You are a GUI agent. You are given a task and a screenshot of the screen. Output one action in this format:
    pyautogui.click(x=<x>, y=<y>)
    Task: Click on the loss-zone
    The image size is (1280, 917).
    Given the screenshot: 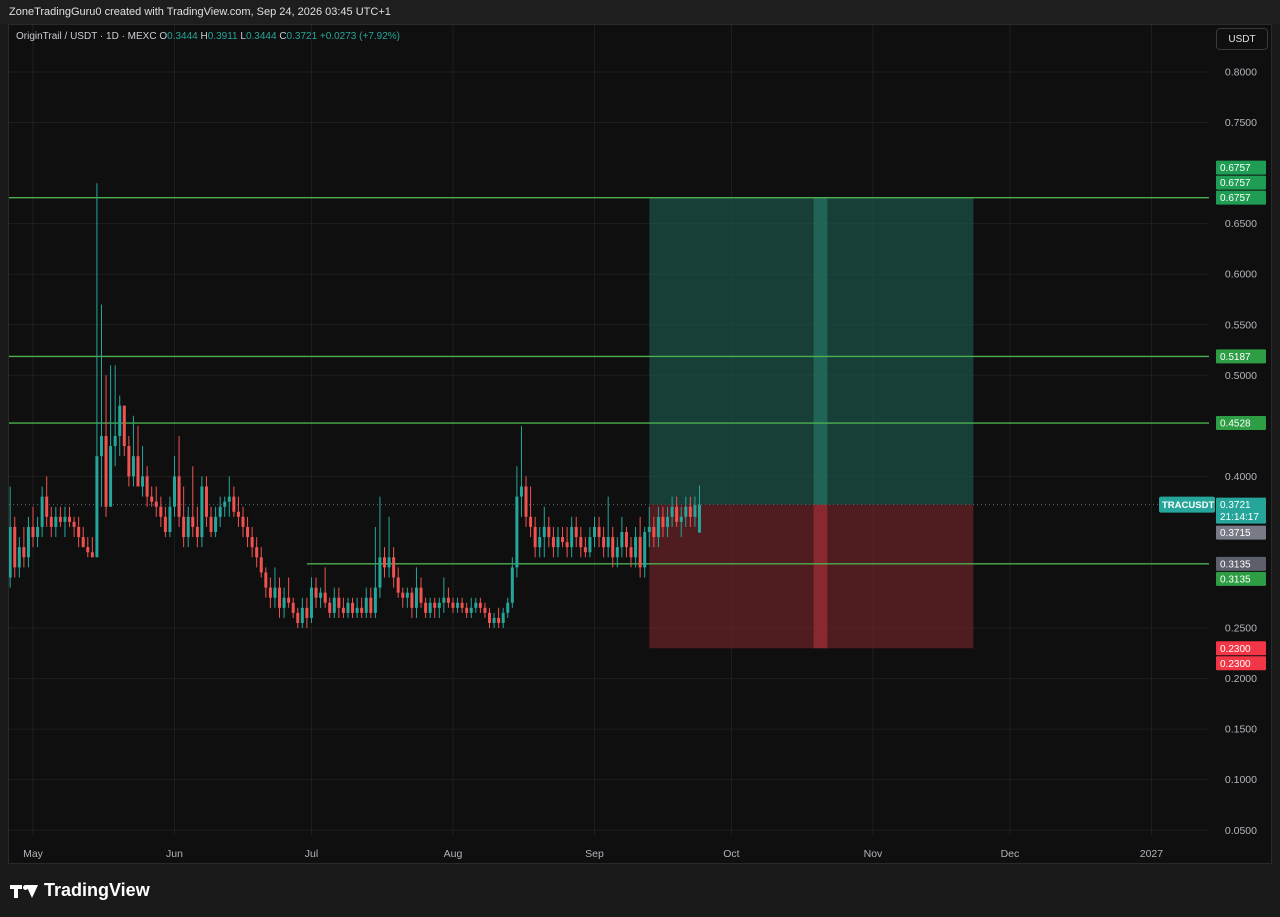 What is the action you would take?
    pyautogui.click(x=811, y=576)
    